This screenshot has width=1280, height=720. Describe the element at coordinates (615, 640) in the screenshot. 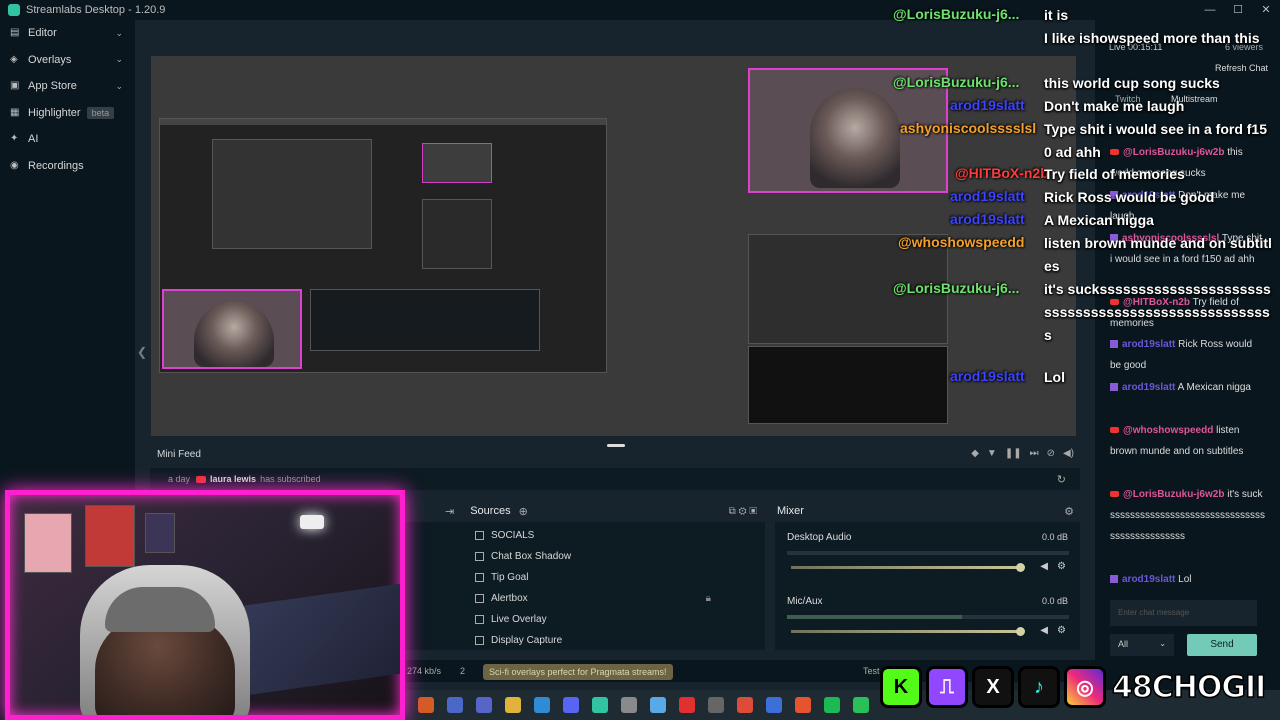

I see `source-item: Display Capture` at that location.